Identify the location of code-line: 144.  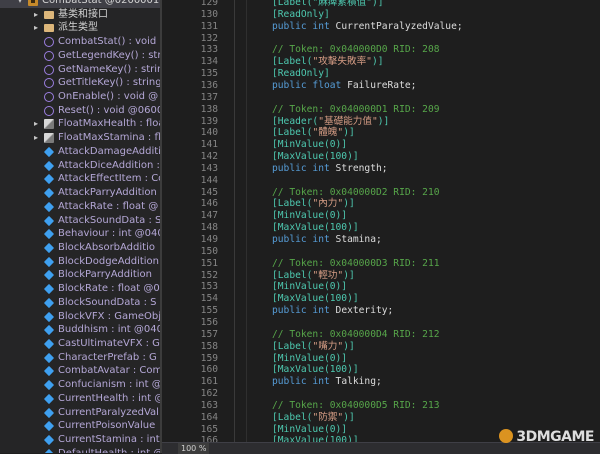
(381, 181).